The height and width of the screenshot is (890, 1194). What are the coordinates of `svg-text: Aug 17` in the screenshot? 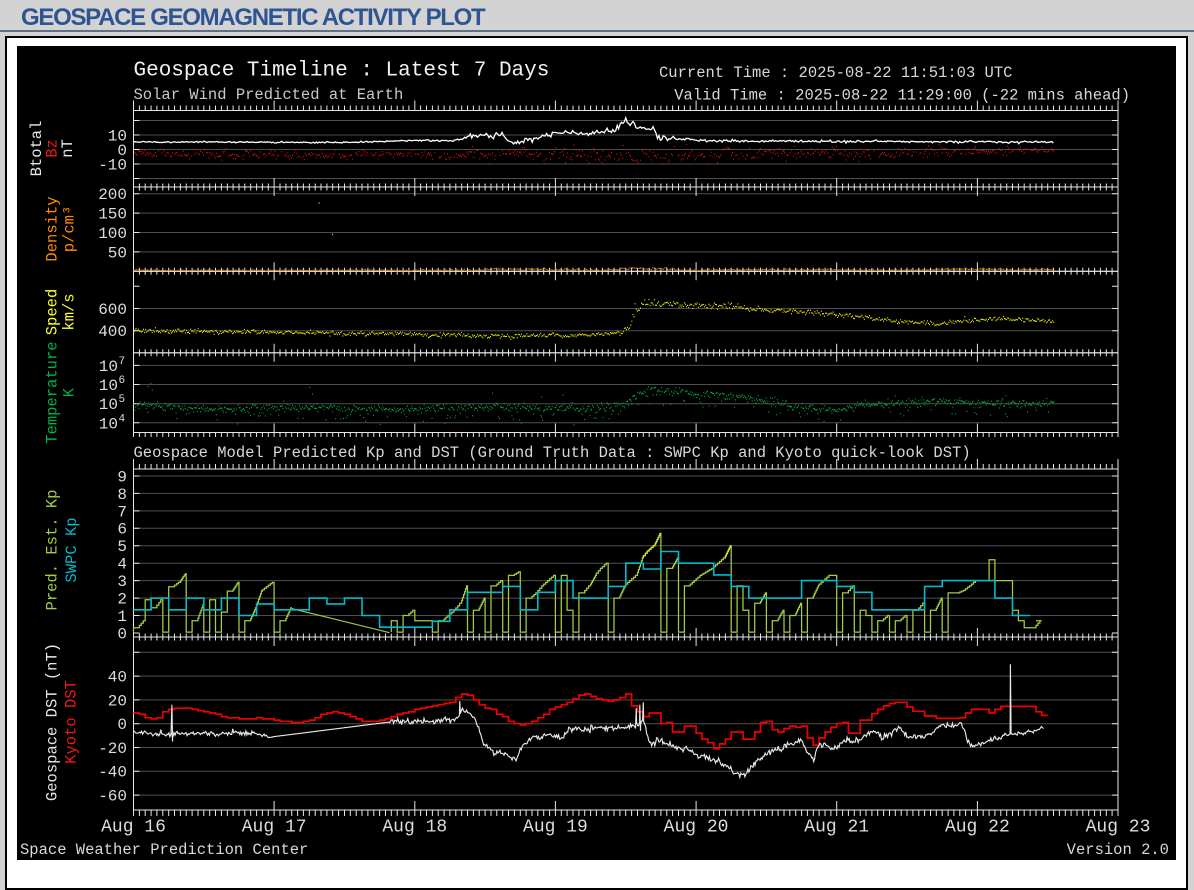 It's located at (274, 828).